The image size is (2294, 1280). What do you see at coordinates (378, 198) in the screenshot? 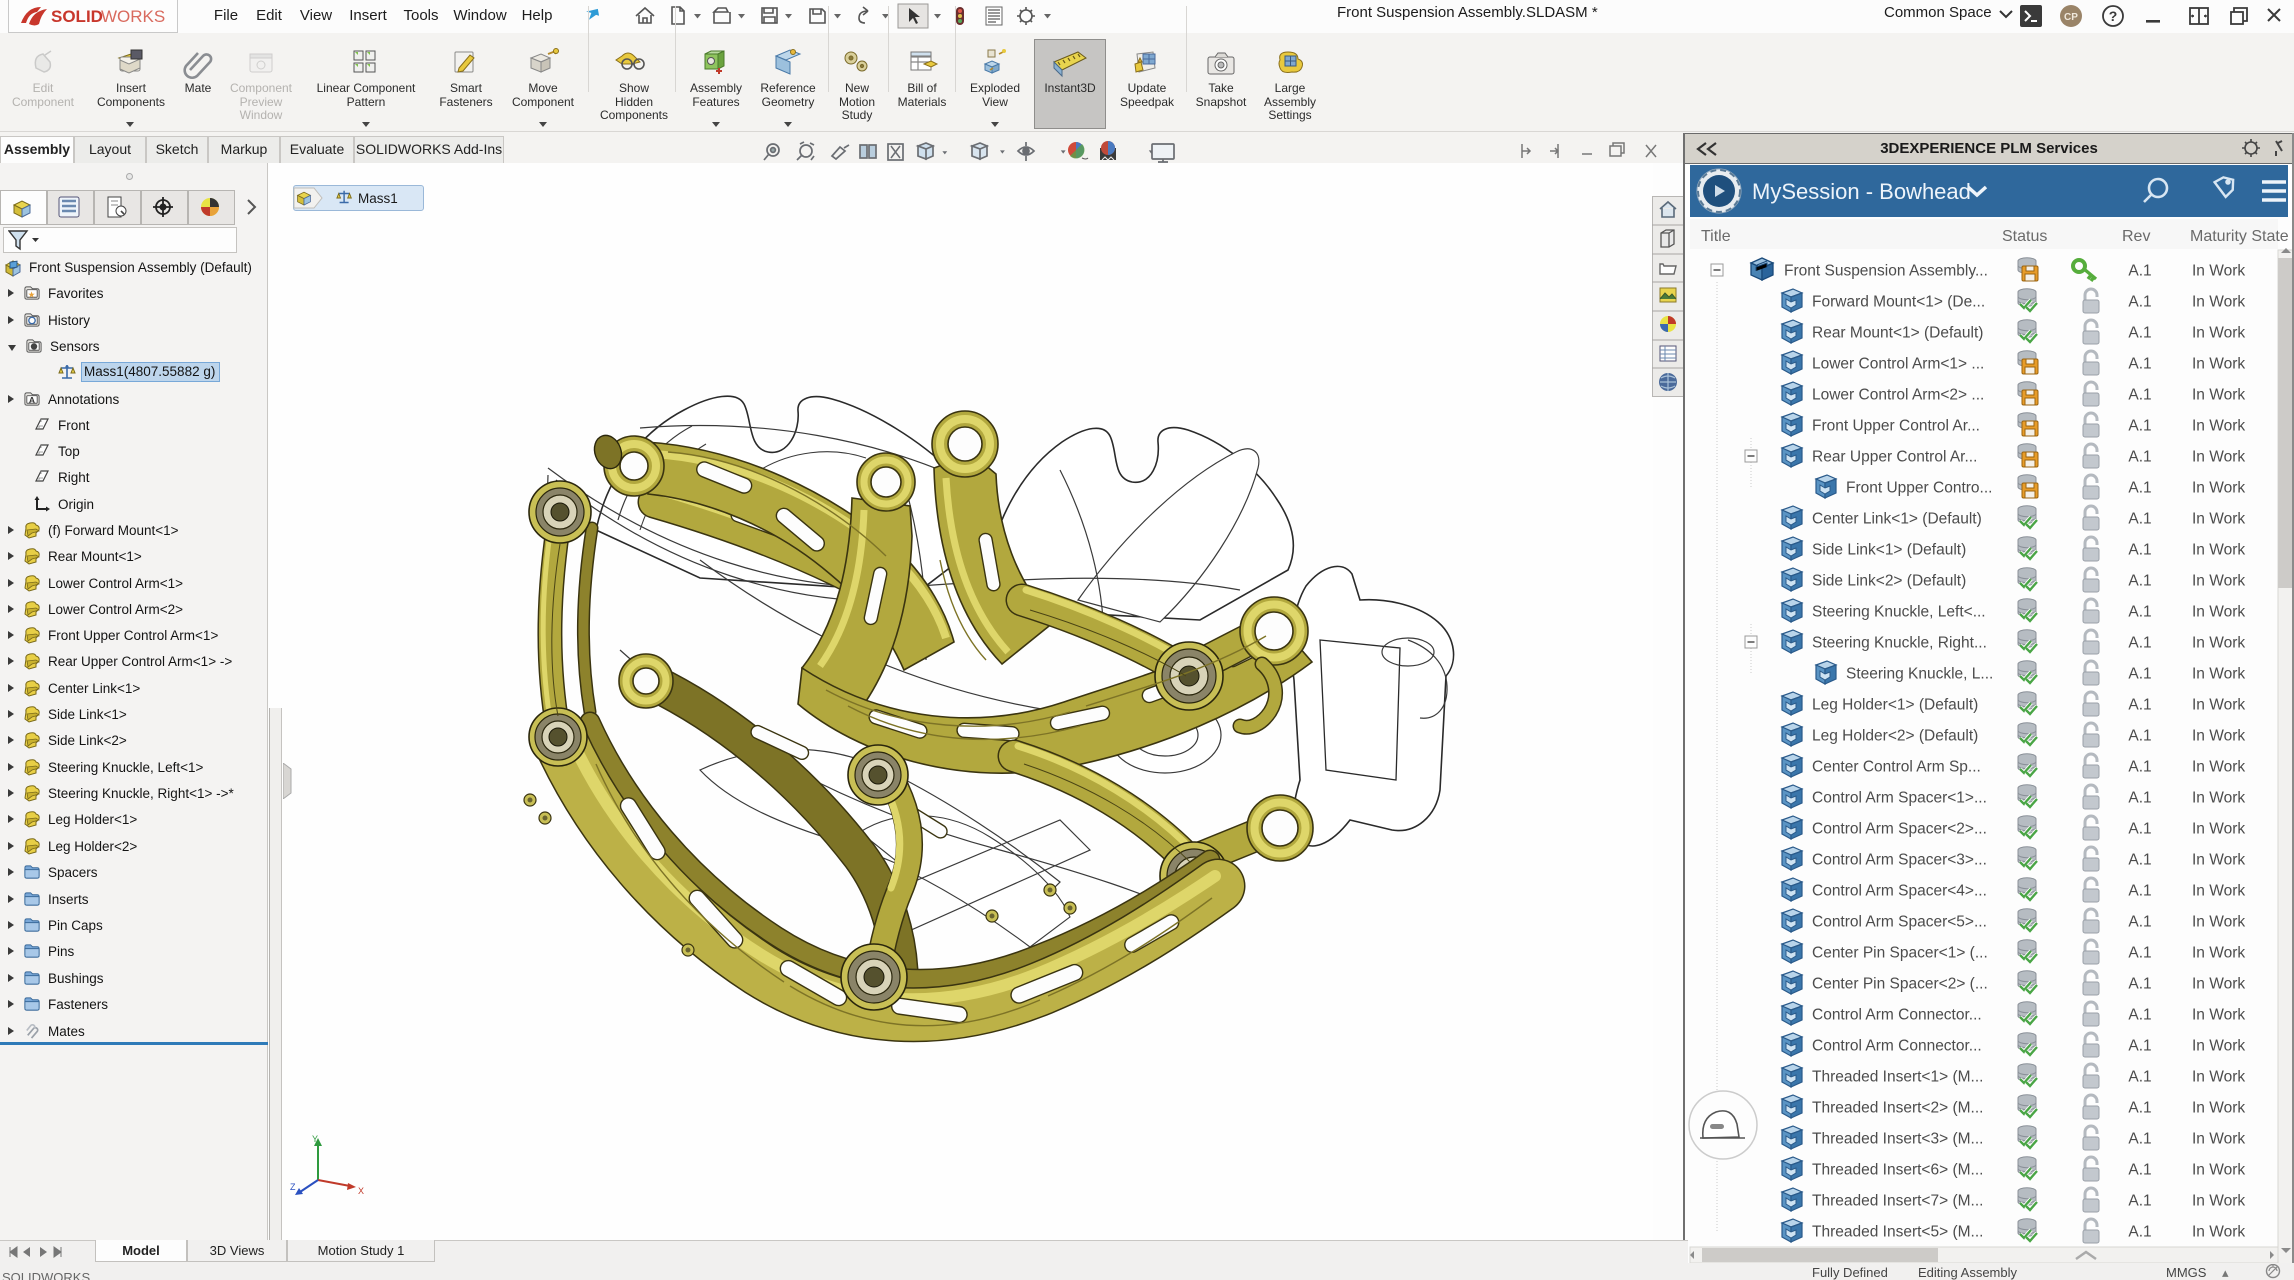
I see `svg-text: Mass1` at bounding box center [378, 198].